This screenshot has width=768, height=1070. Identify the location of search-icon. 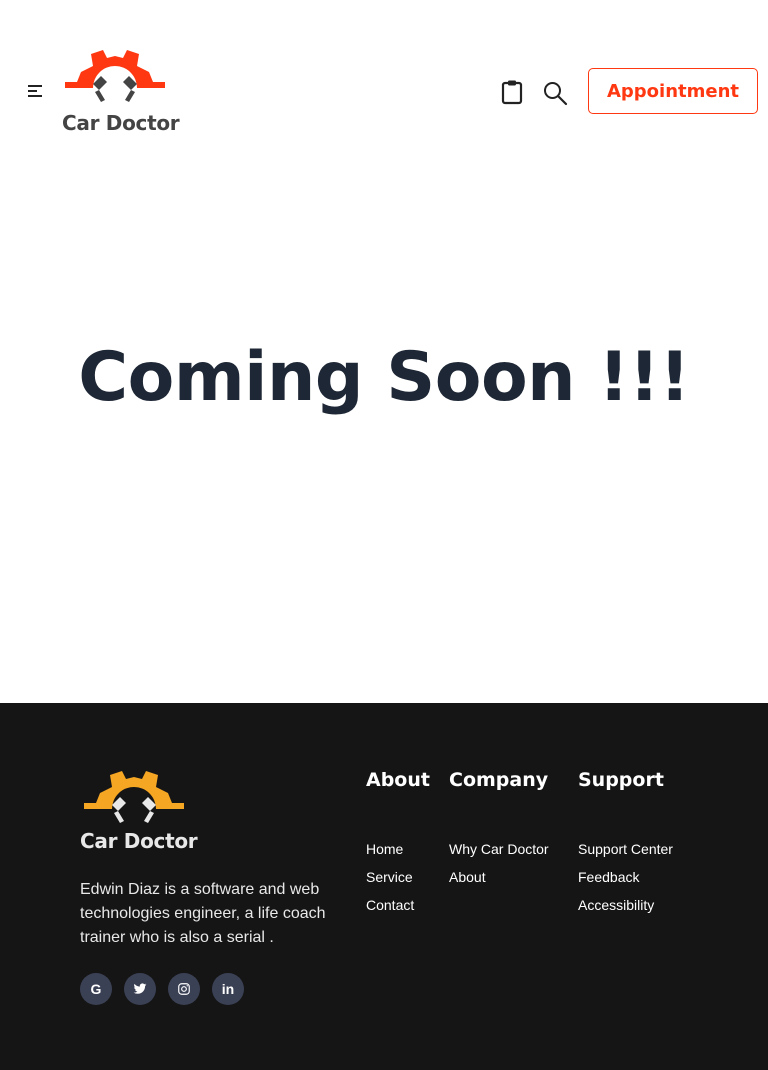
(555, 93).